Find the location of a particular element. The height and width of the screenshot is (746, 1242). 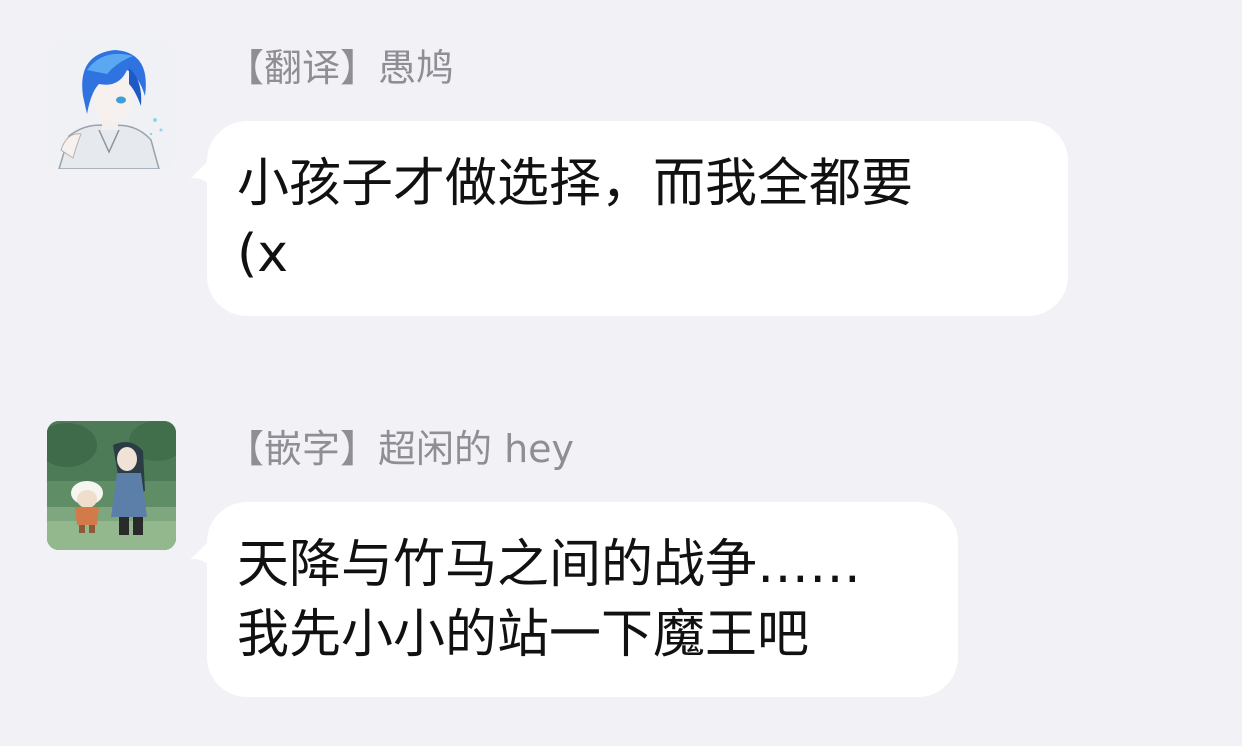

message-text: 小孩子才做选择，而我全都要 (x is located at coordinates (575, 219).